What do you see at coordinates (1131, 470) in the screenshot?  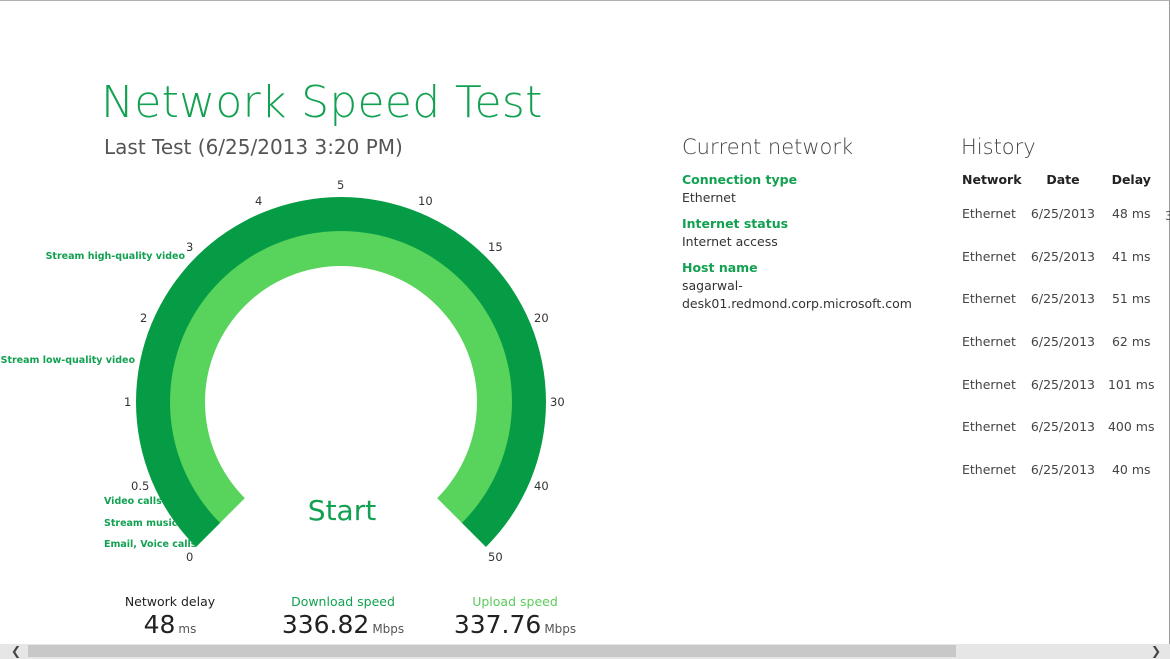 I see `history-delay-cell: 40 ms` at bounding box center [1131, 470].